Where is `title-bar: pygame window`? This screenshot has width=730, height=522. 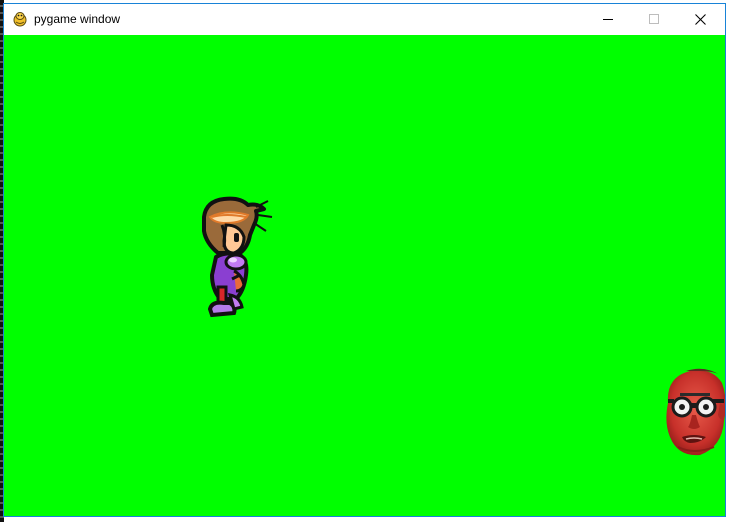
title-bar: pygame window is located at coordinates (364, 19).